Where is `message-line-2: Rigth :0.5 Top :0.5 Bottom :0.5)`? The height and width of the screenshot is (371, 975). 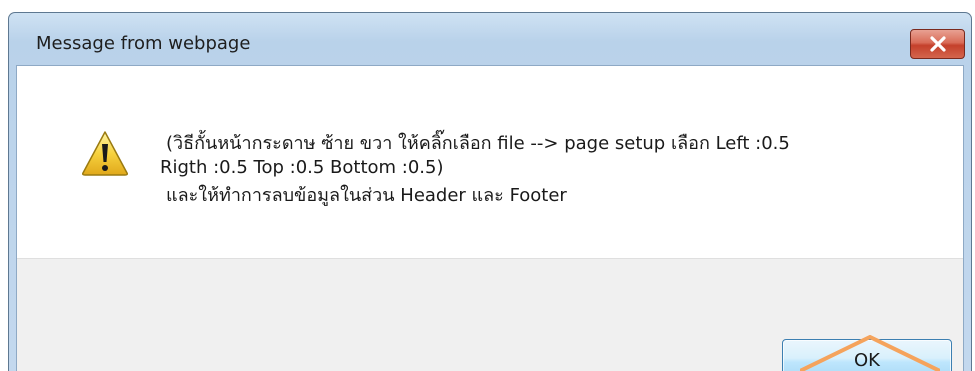
message-line-2: Rigth :0.5 Top :0.5 Bottom :0.5) is located at coordinates (302, 167).